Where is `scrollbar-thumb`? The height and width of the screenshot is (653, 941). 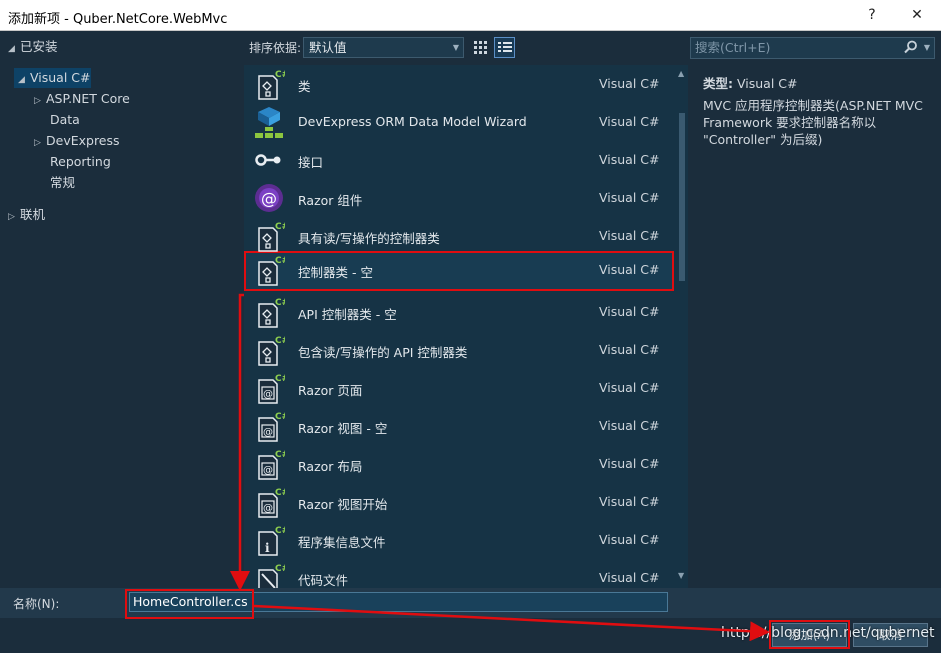 scrollbar-thumb is located at coordinates (682, 197).